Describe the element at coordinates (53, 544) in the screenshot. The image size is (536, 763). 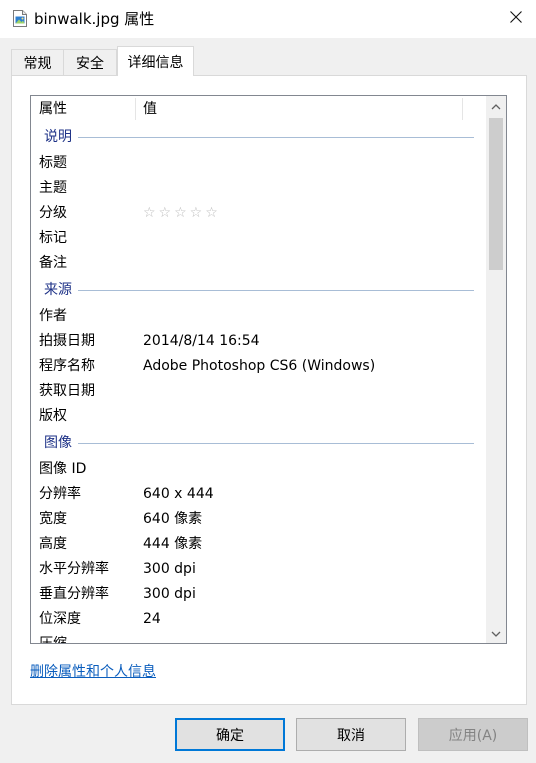
I see `property-name: 高度` at that location.